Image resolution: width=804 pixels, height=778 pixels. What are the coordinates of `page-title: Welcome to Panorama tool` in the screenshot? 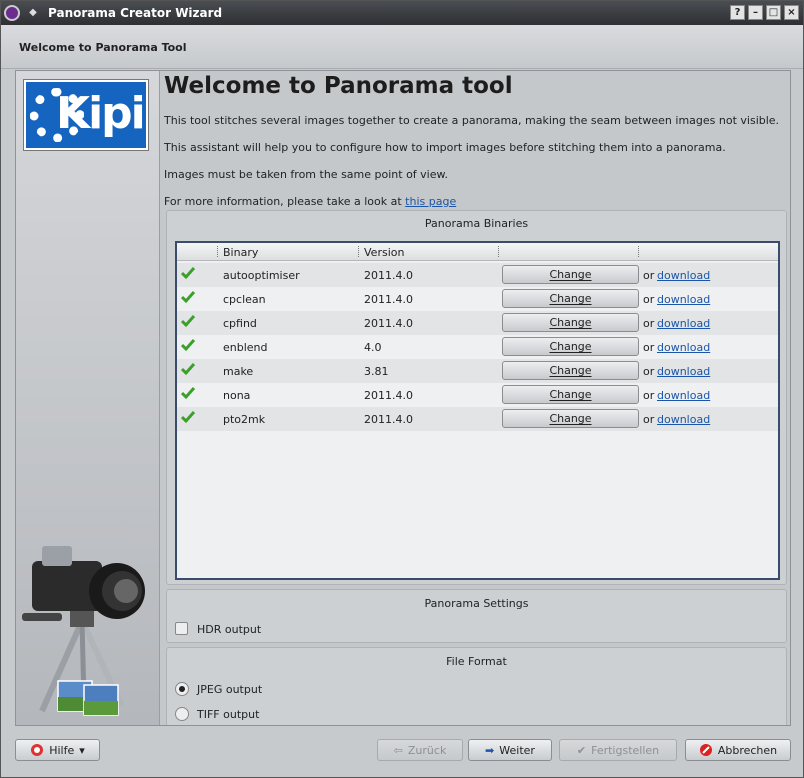 It's located at (338, 86).